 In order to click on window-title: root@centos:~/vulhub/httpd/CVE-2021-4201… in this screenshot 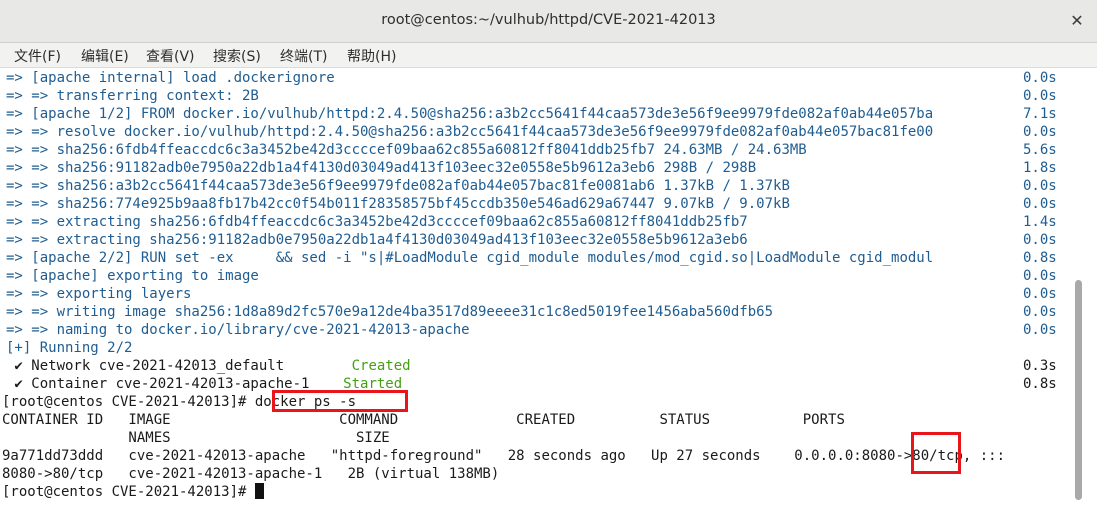, I will do `click(548, 20)`.